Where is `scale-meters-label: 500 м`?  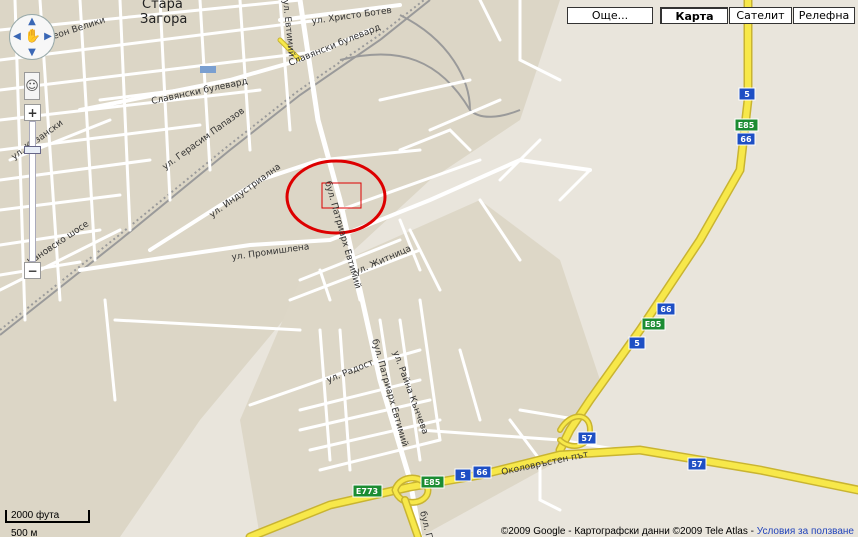 scale-meters-label: 500 м is located at coordinates (24, 532).